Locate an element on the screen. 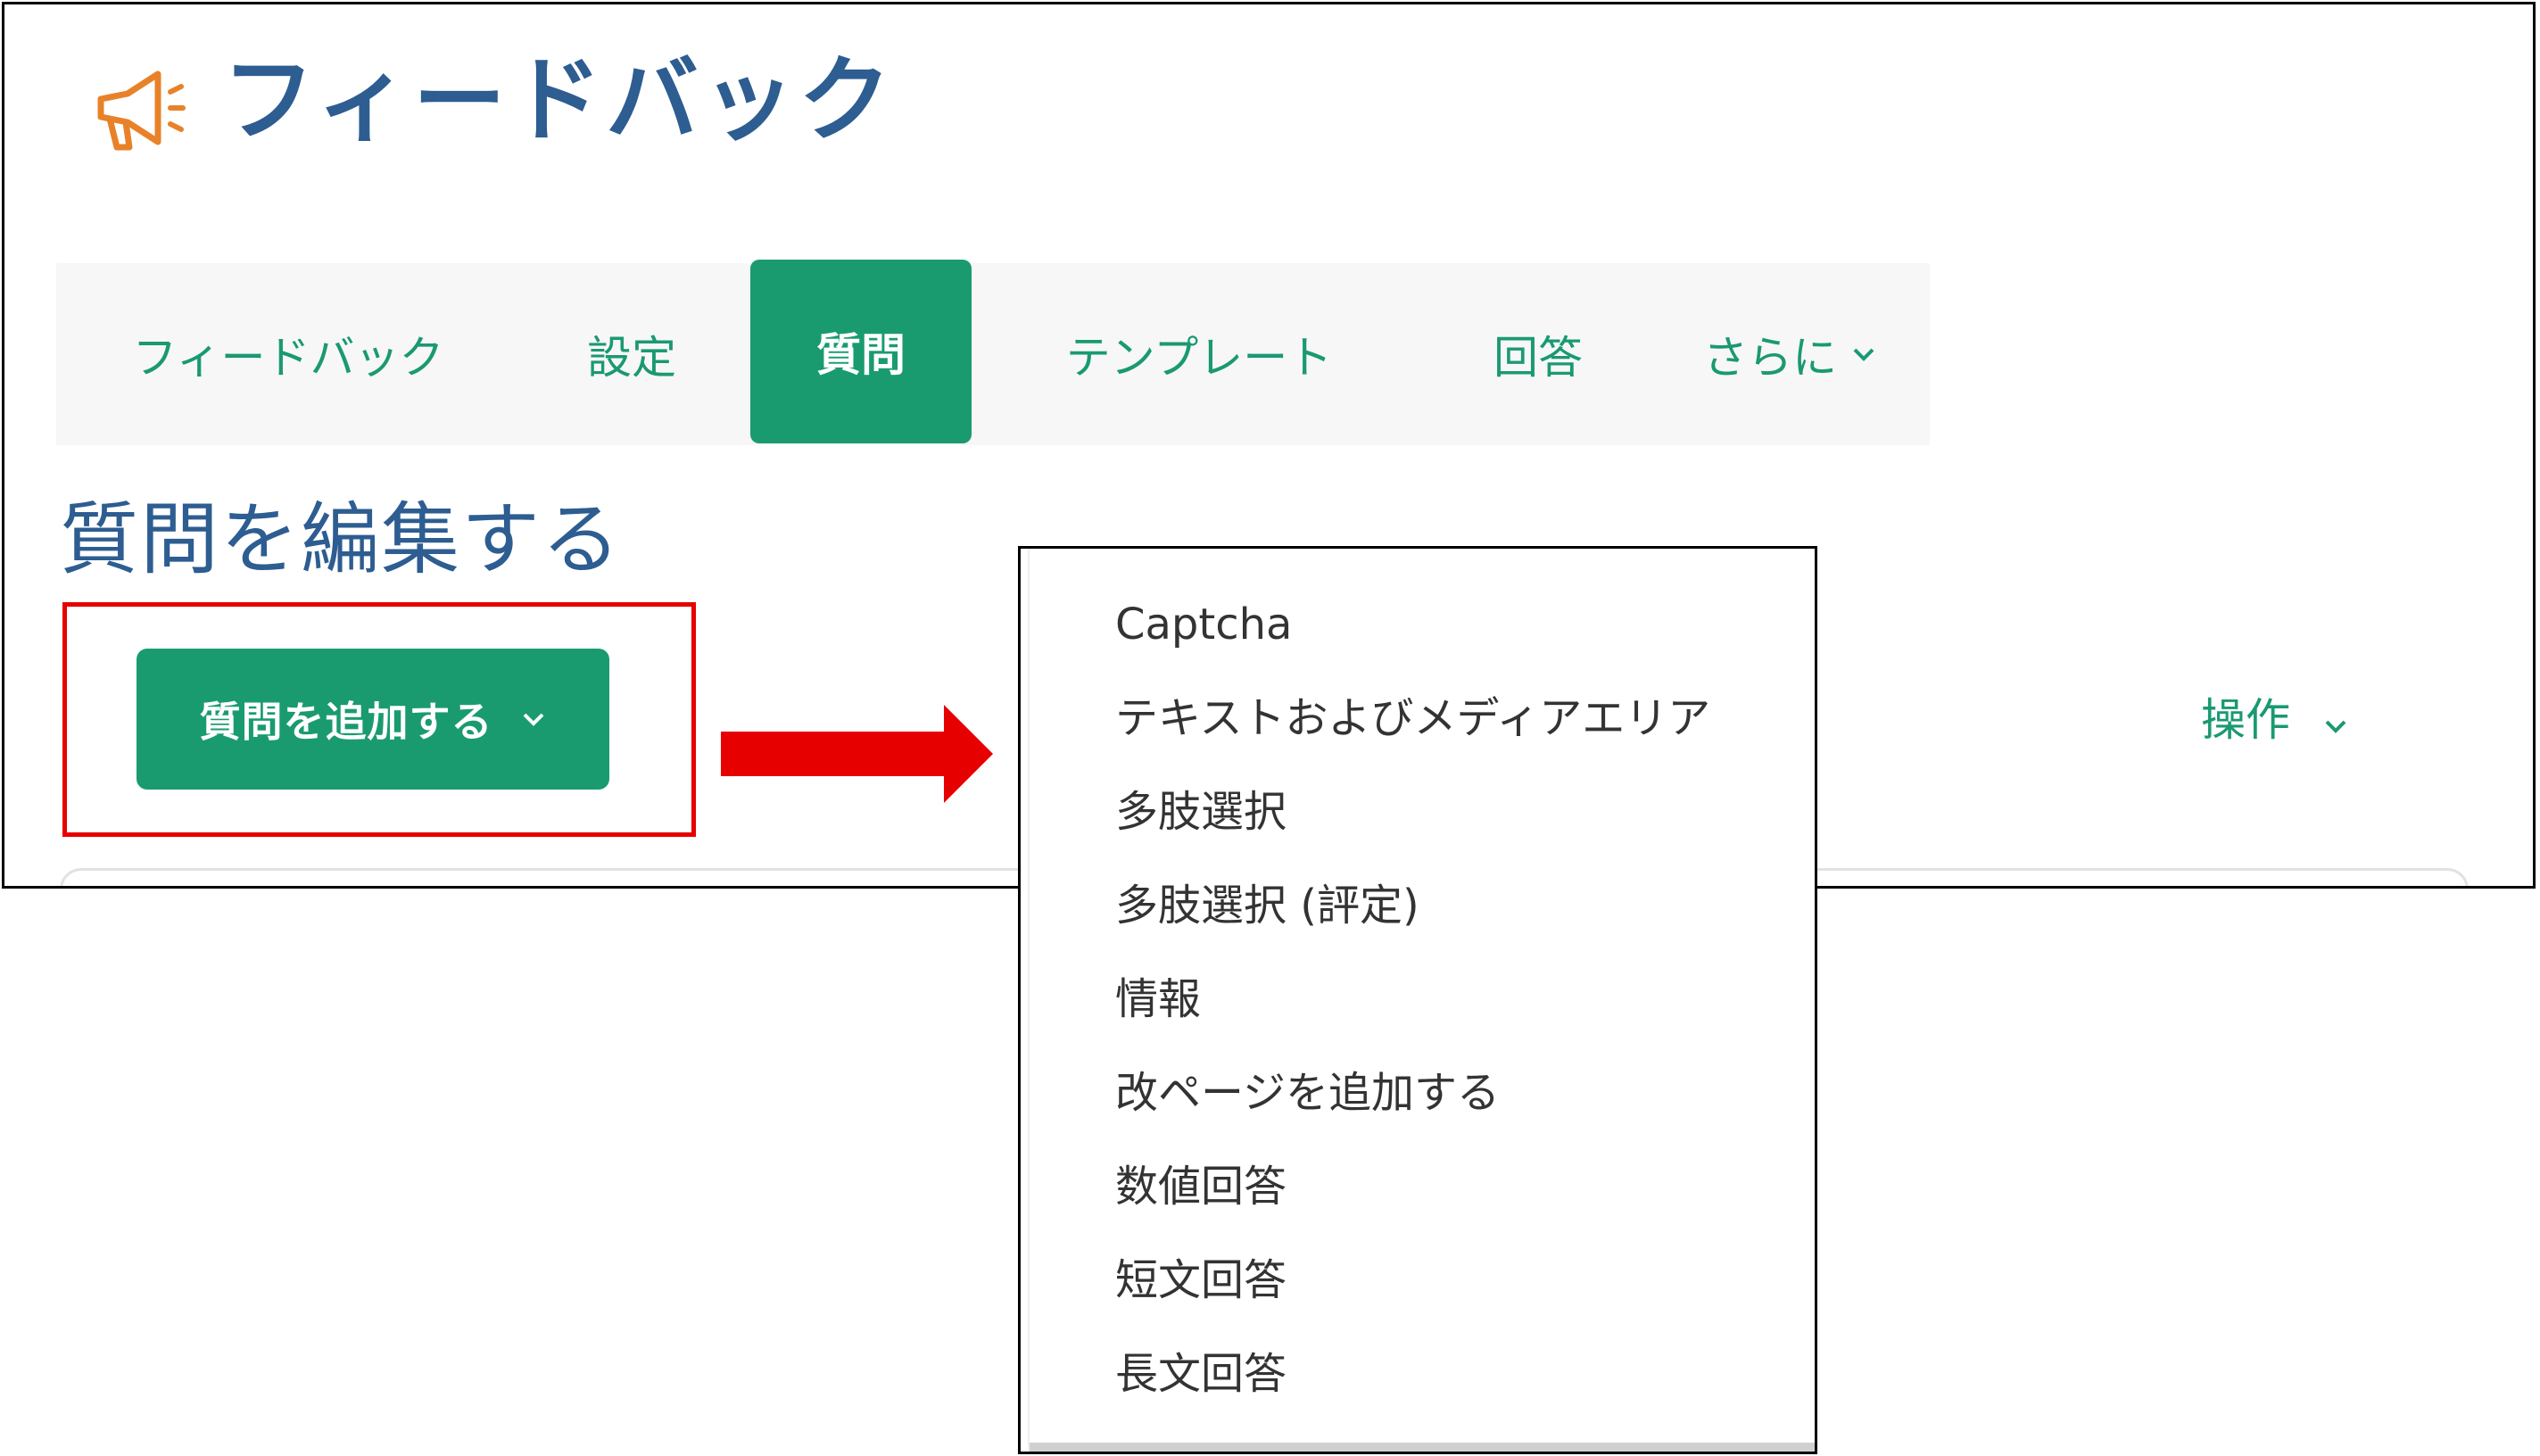 This screenshot has width=2540, height=1456. menu-item-short-text-answer: 短文回答 is located at coordinates (1201, 1280).